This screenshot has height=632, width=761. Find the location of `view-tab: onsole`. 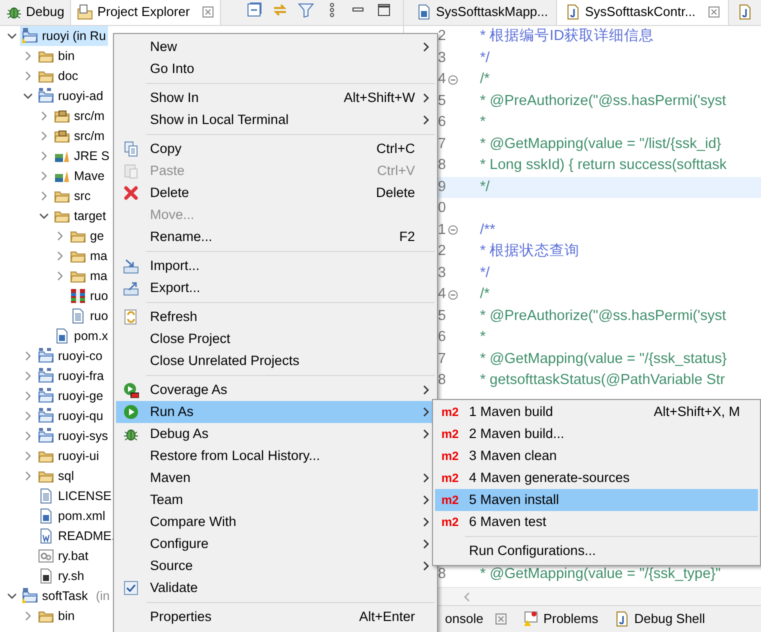

view-tab: onsole is located at coordinates (476, 619).